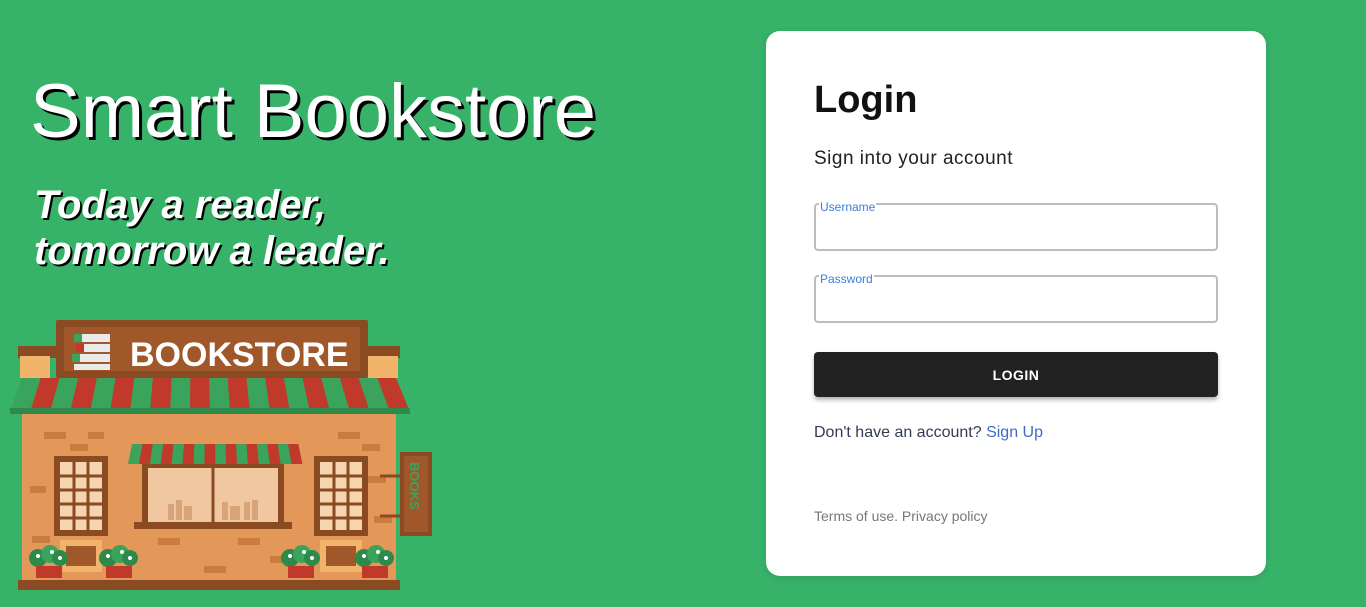 The height and width of the screenshot is (607, 1366). Describe the element at coordinates (215, 486) in the screenshot. I see `display-window` at that location.